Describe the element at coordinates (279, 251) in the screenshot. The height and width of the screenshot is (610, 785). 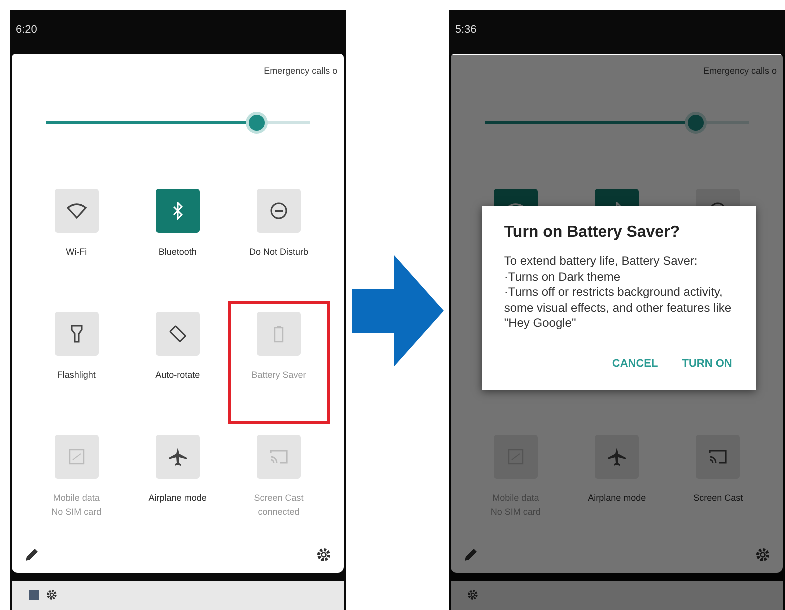
I see `tile-label: Do Not Disturb` at that location.